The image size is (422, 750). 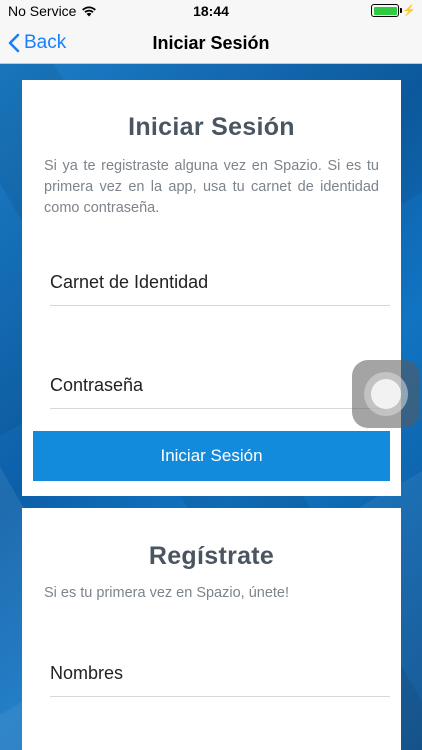 I want to click on bolt-icon: ⚡, so click(x=409, y=11).